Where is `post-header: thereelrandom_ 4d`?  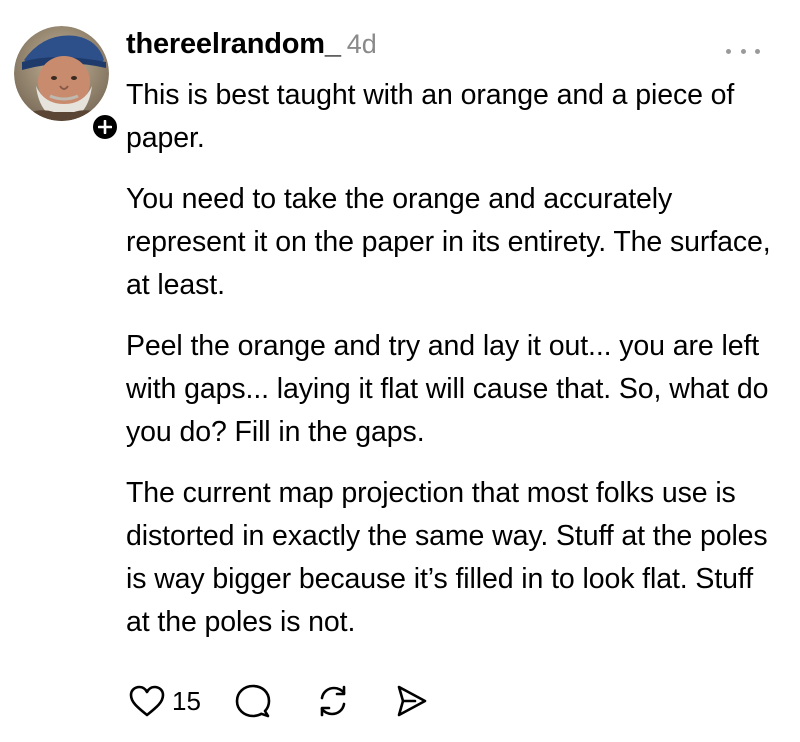 post-header: thereelrandom_ 4d is located at coordinates (251, 48).